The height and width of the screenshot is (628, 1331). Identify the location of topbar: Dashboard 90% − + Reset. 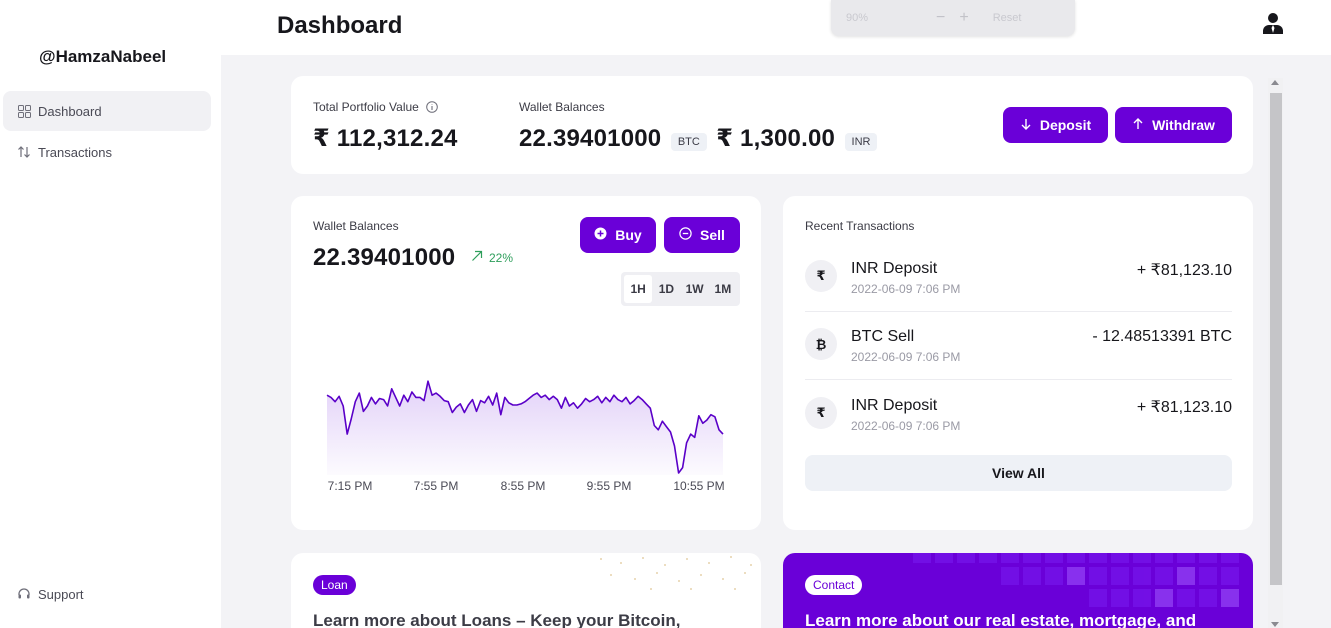
(776, 27).